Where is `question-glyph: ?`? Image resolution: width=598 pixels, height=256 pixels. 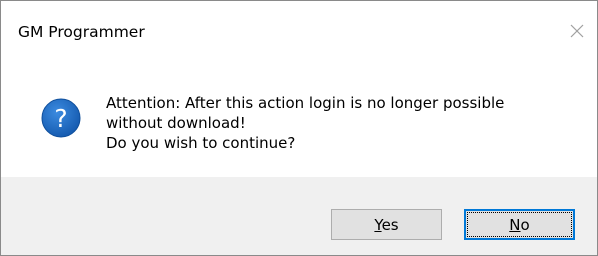
question-glyph: ? is located at coordinates (60, 118).